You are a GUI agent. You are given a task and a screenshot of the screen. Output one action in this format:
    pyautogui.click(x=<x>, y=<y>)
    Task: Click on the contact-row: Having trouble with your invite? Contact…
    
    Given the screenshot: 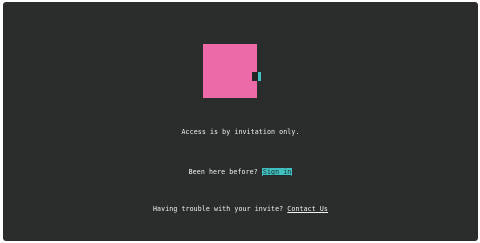 What is the action you would take?
    pyautogui.click(x=240, y=209)
    